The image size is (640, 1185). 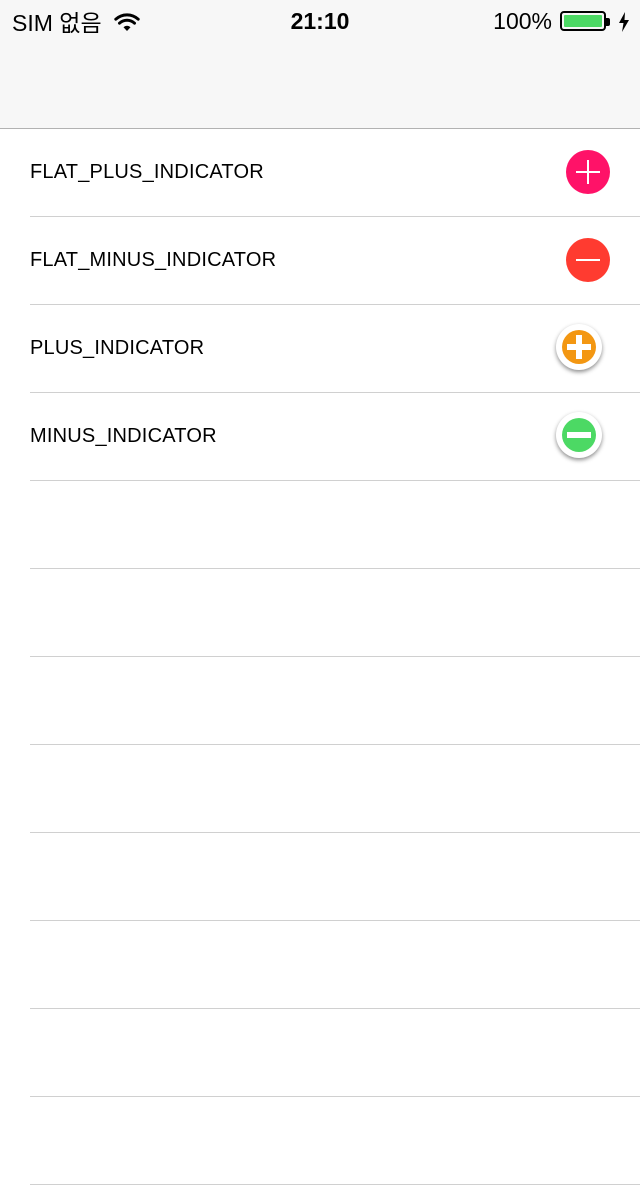 I want to click on row-label: FLAT_MINUS_INDICATOR, so click(x=153, y=260).